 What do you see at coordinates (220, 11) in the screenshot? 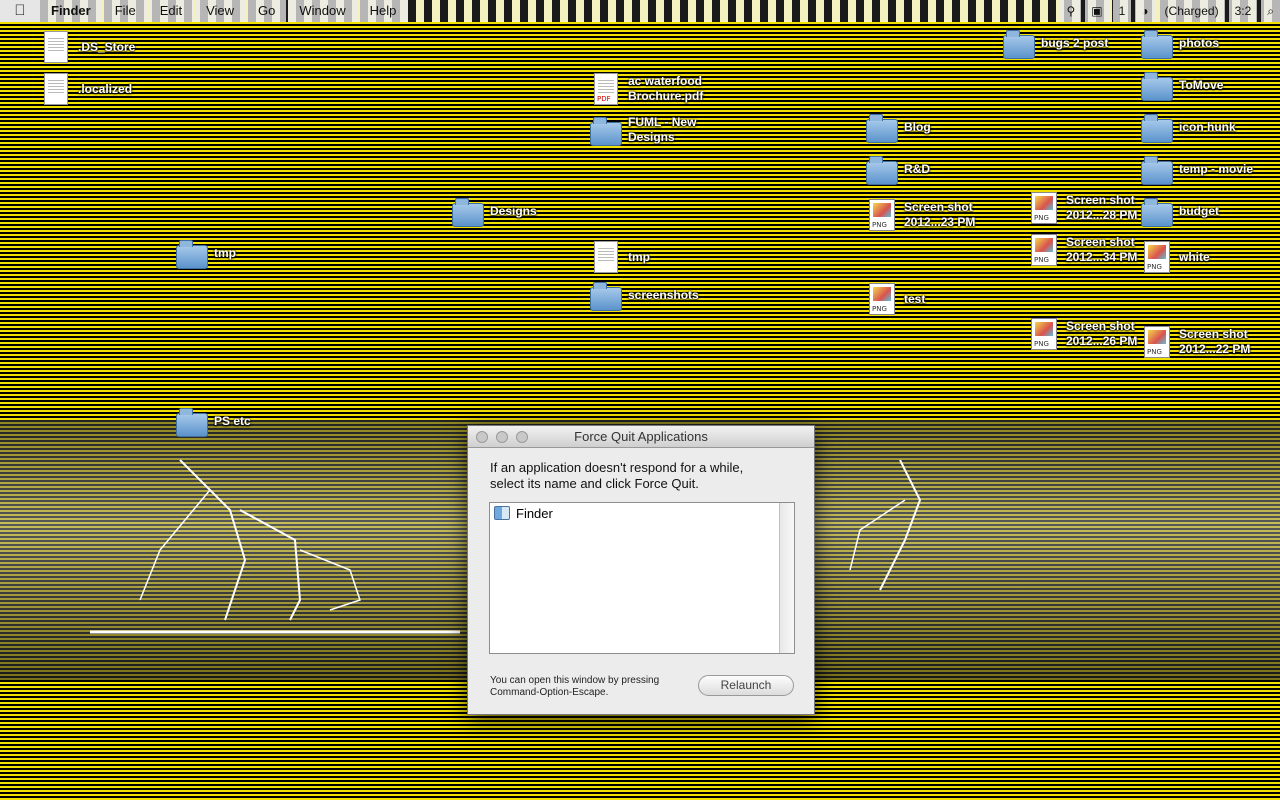
I see `menu-view: View` at bounding box center [220, 11].